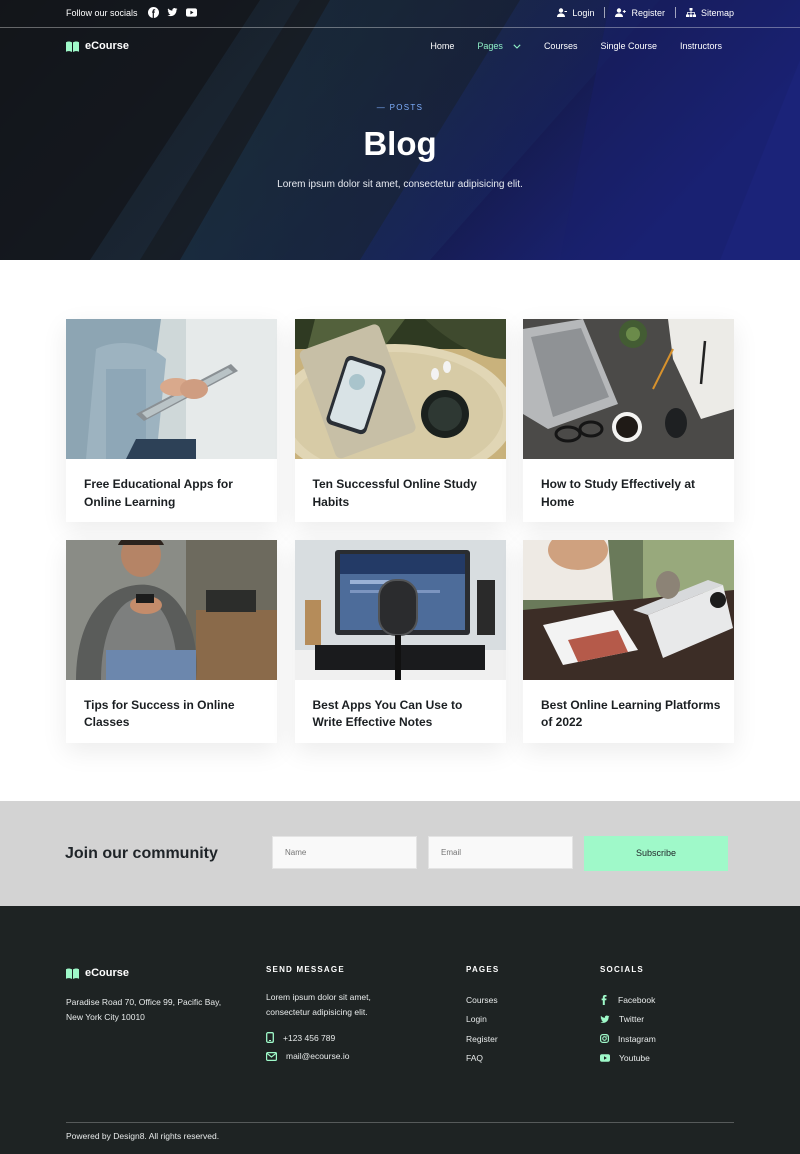 Image resolution: width=800 pixels, height=1154 pixels. I want to click on footer-social-twitter: Twitter, so click(628, 1020).